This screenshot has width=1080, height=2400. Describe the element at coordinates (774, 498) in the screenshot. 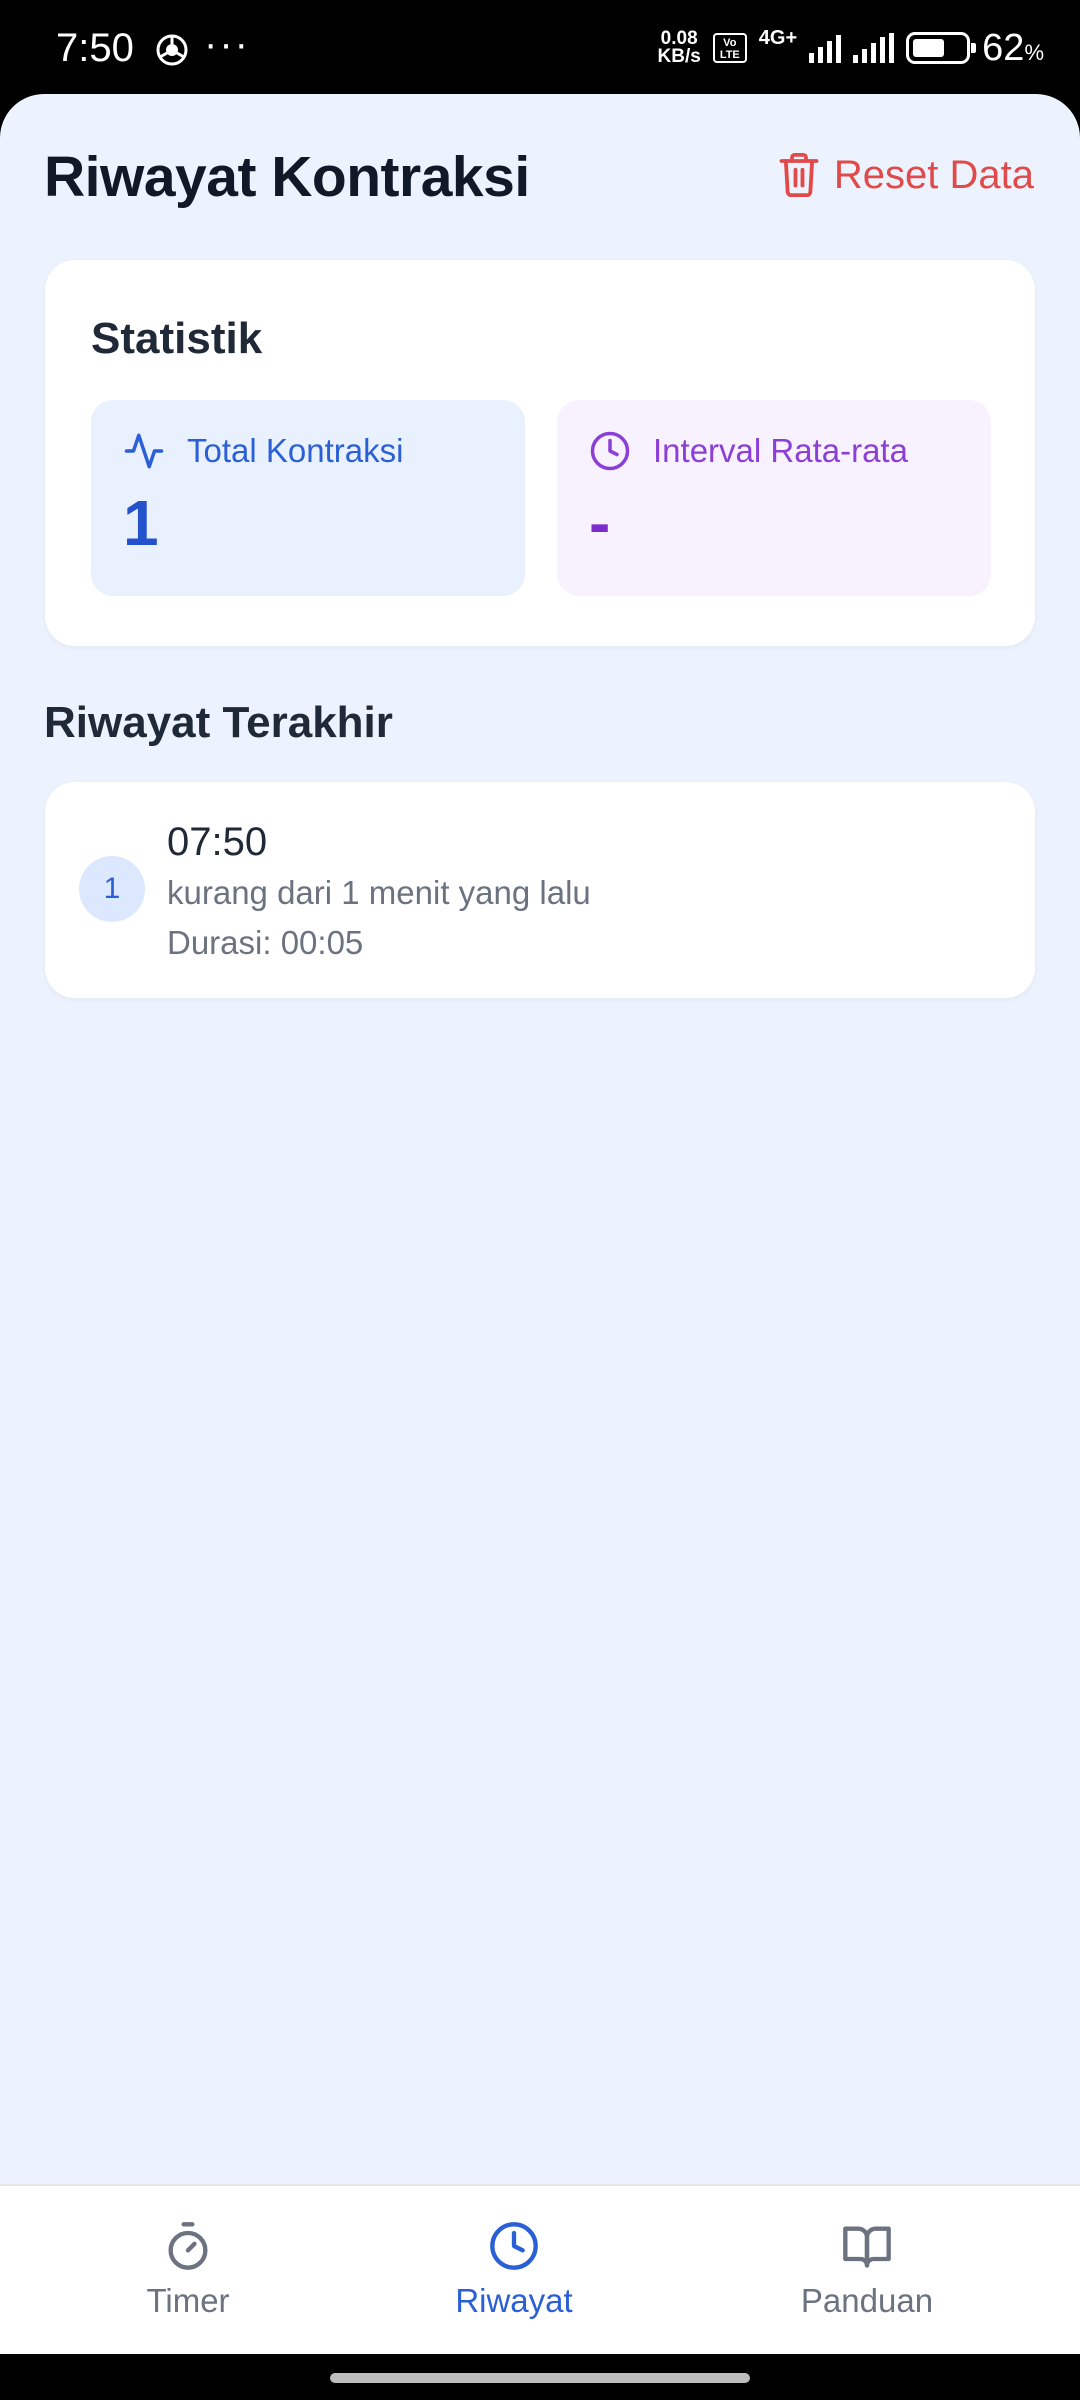

I see `average-interval-tile: Interval Rata-rata -` at that location.